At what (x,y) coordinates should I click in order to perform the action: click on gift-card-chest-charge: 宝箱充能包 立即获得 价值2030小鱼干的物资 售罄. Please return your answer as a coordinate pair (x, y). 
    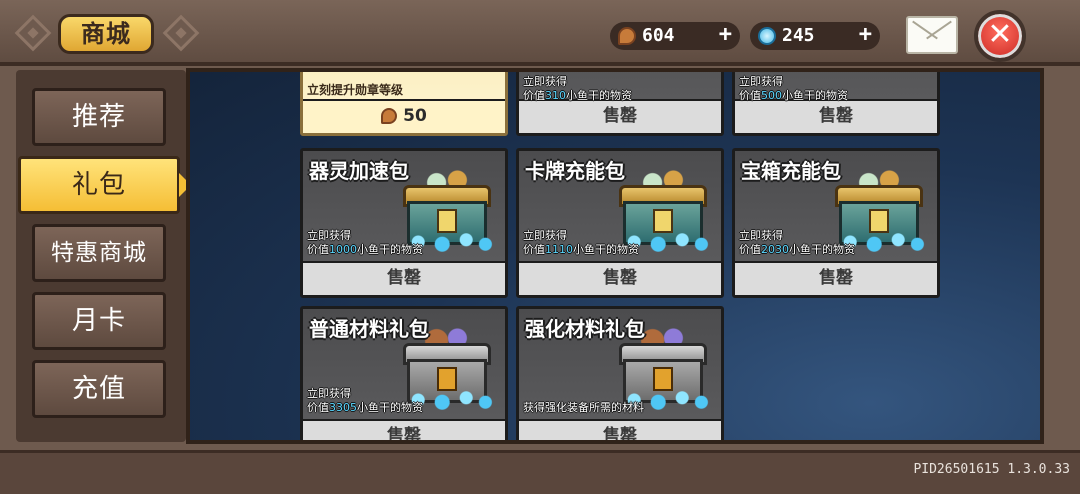
    Looking at the image, I should click on (836, 223).